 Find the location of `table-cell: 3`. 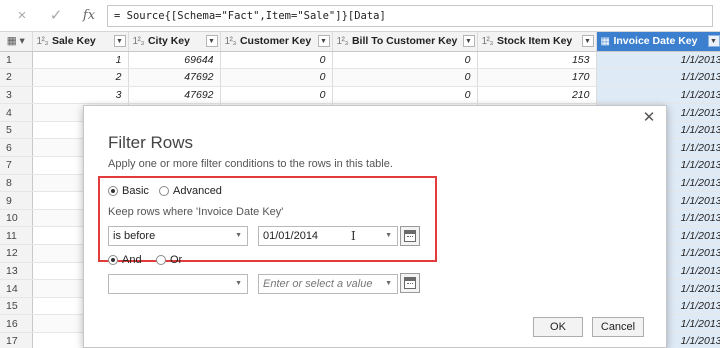

table-cell: 3 is located at coordinates (80, 95).